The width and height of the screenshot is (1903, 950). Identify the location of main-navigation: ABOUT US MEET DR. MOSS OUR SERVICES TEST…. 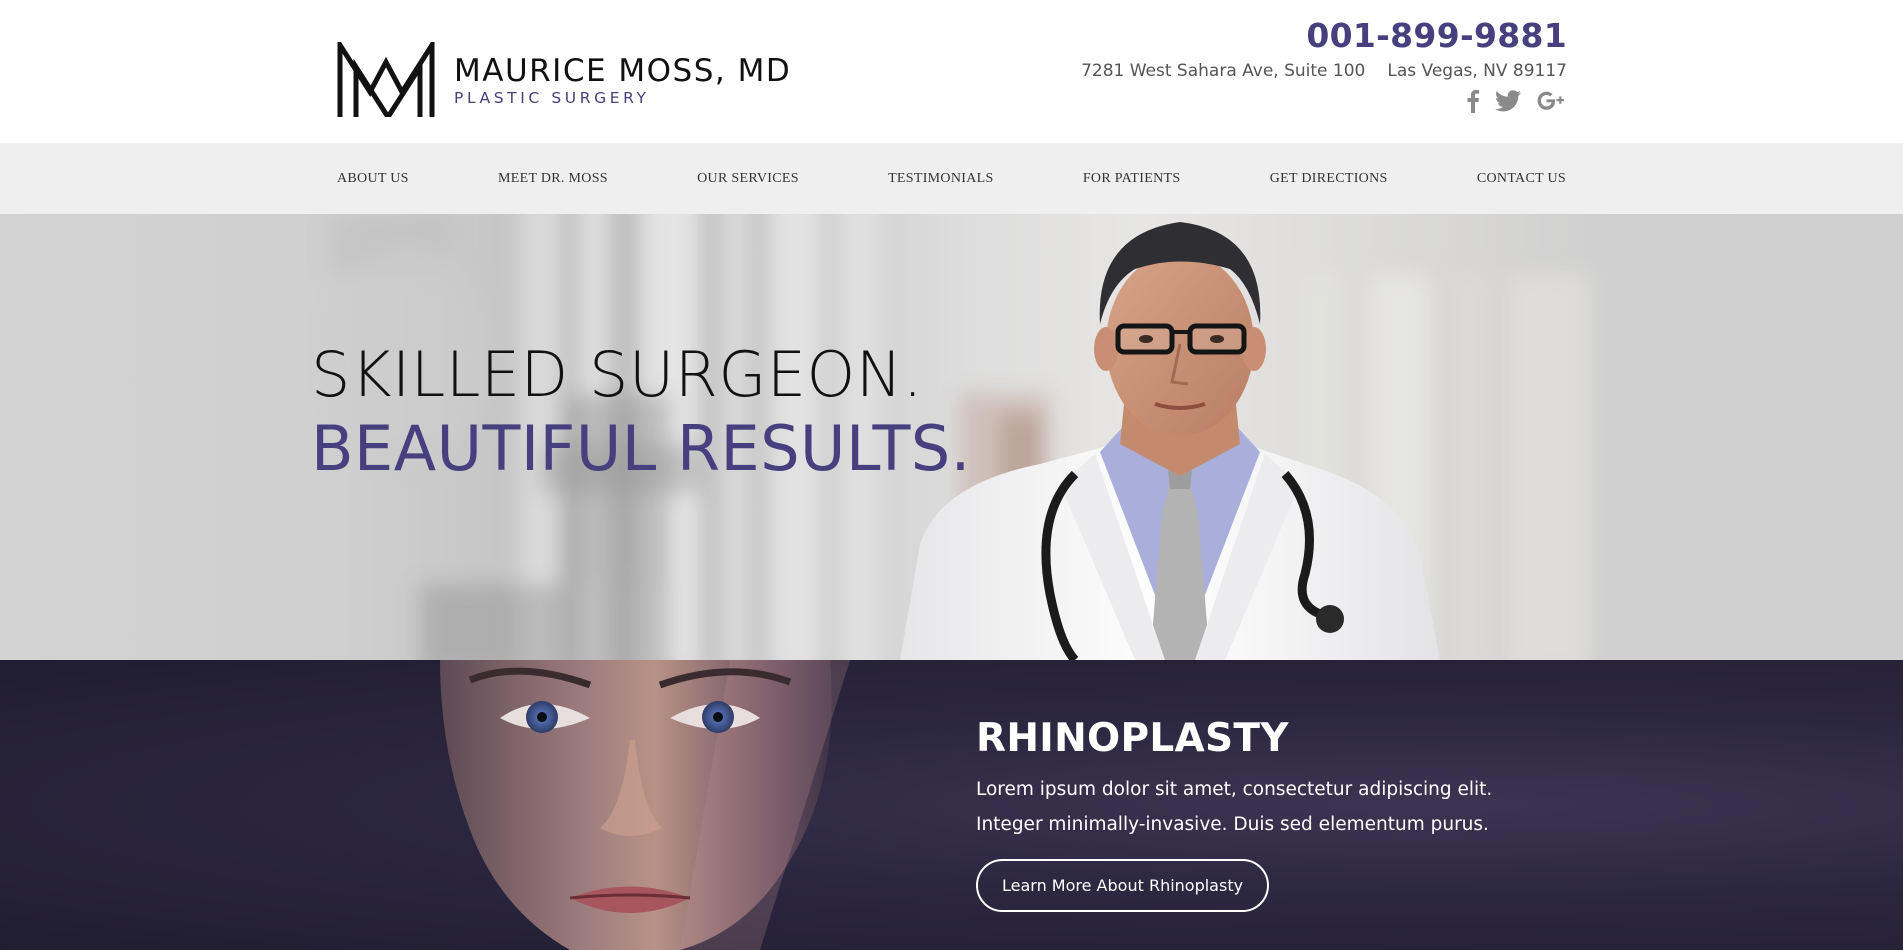
(951, 178).